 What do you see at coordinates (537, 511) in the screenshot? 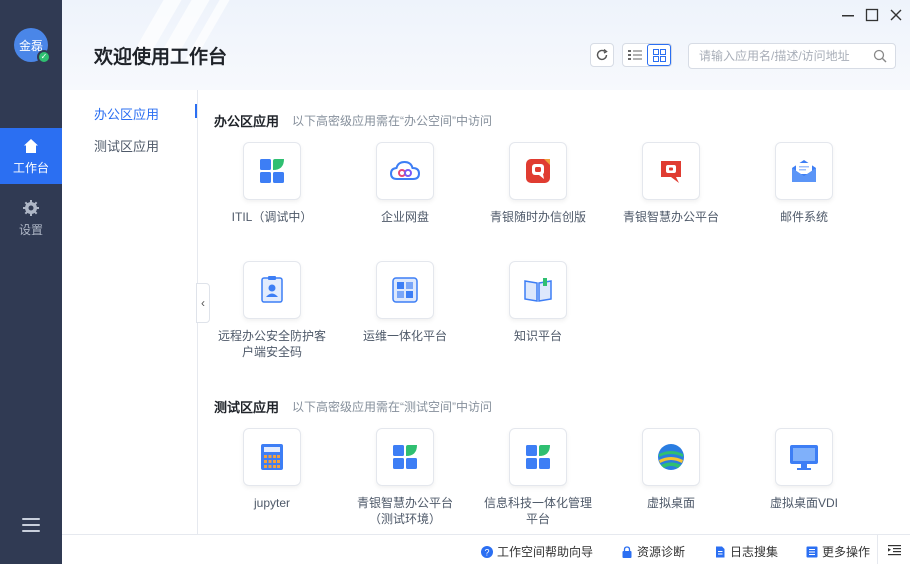
I see `app-name: 信息科技一体化管理平台` at bounding box center [537, 511].